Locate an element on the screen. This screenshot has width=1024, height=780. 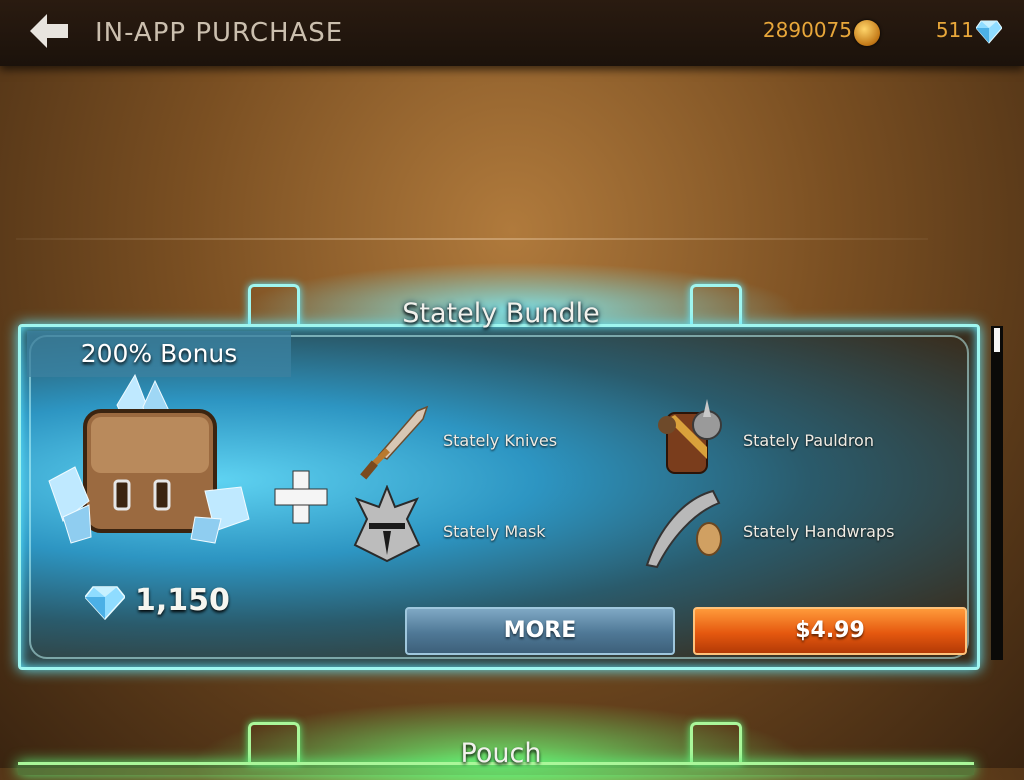
next-bundle-title: Pouch is located at coordinates (501, 753).